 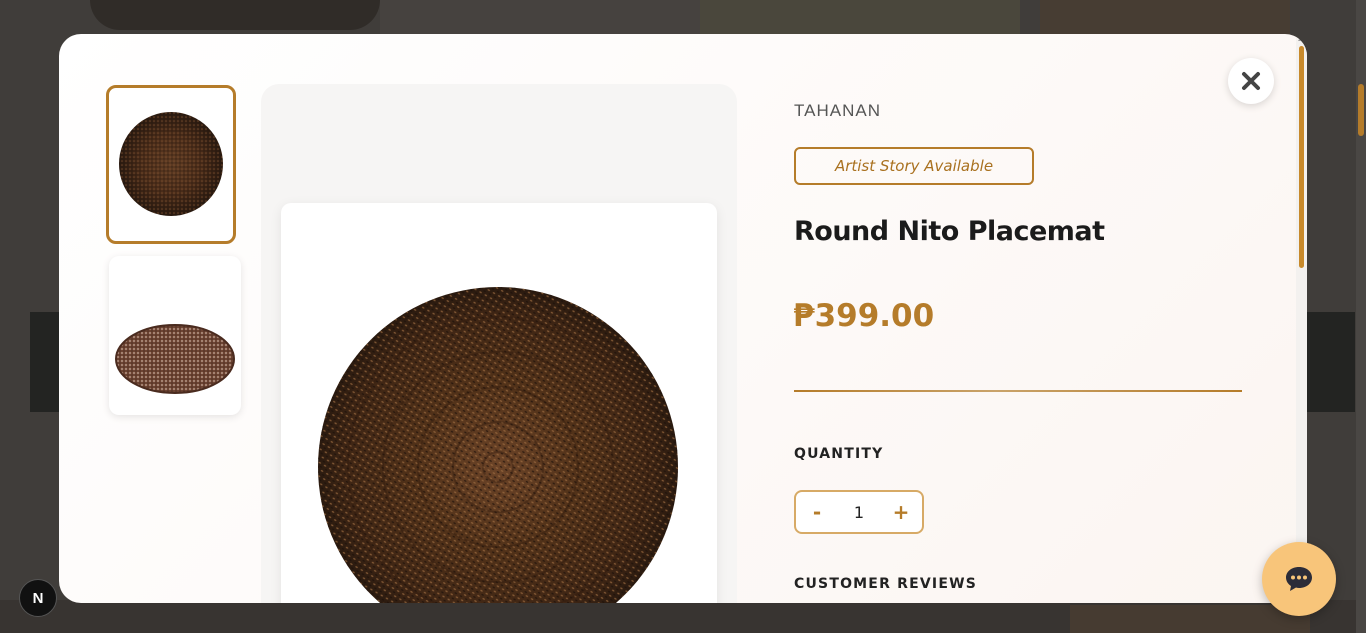 I want to click on artist-story-button: Artist Story Available, so click(x=914, y=166).